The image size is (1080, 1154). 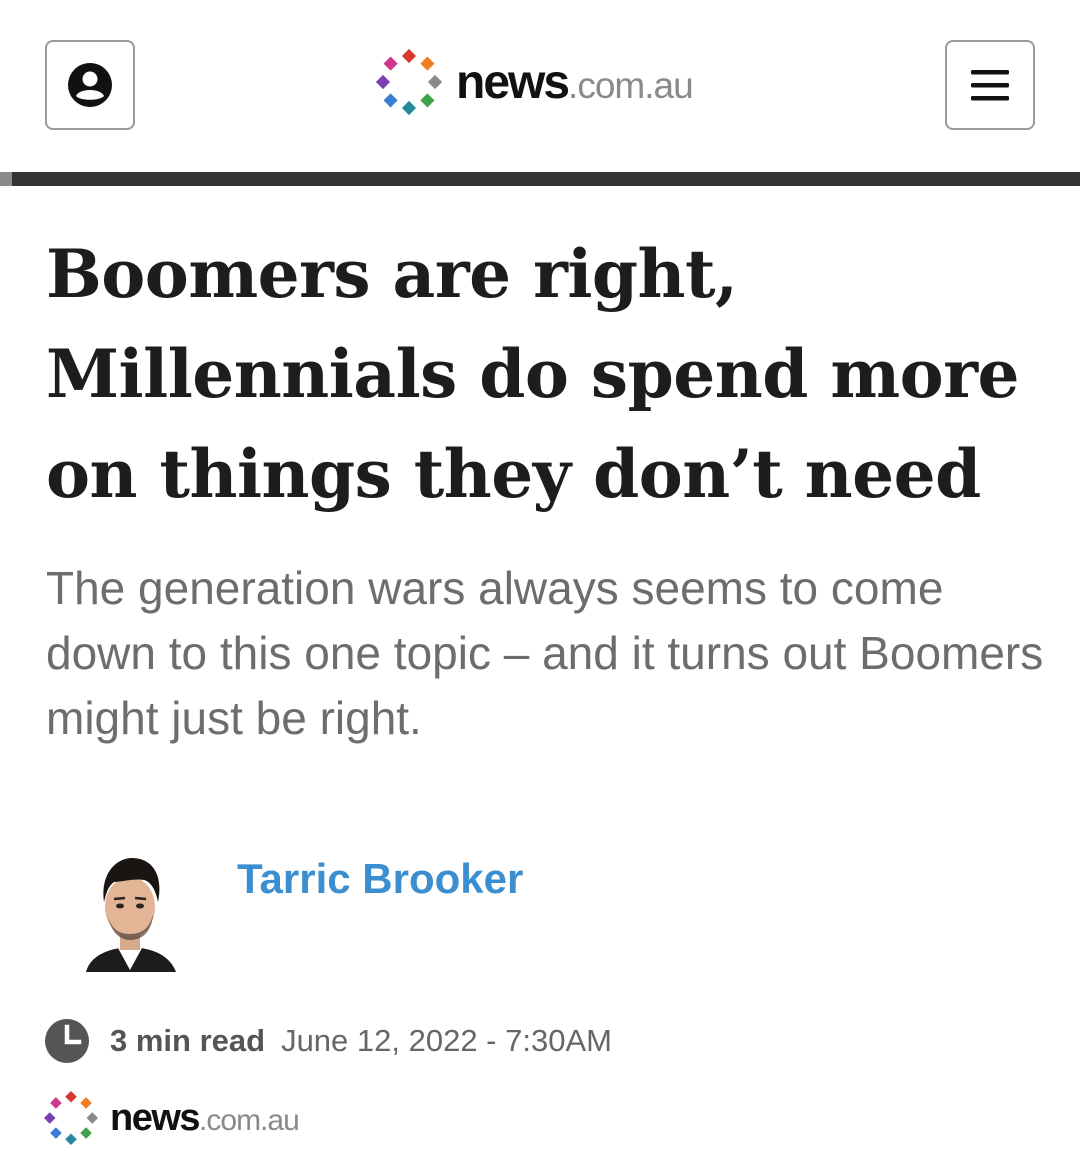 I want to click on site-logo: news .com.au, so click(x=535, y=82).